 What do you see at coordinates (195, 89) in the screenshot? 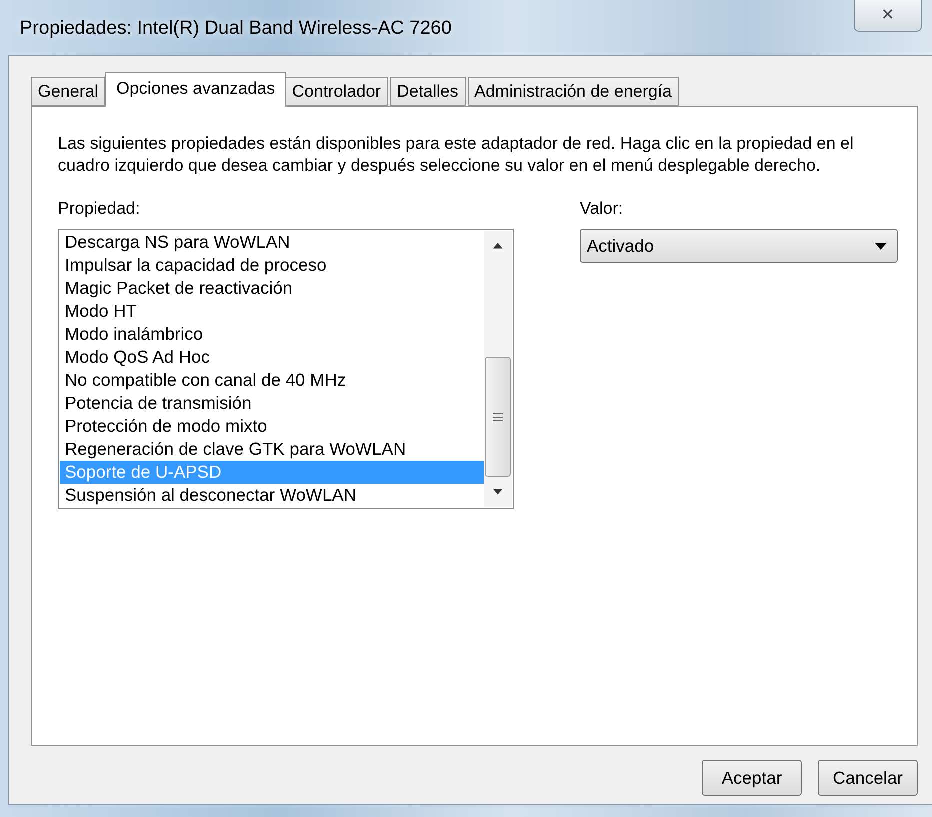
I see `tab: Opciones avanzadas` at bounding box center [195, 89].